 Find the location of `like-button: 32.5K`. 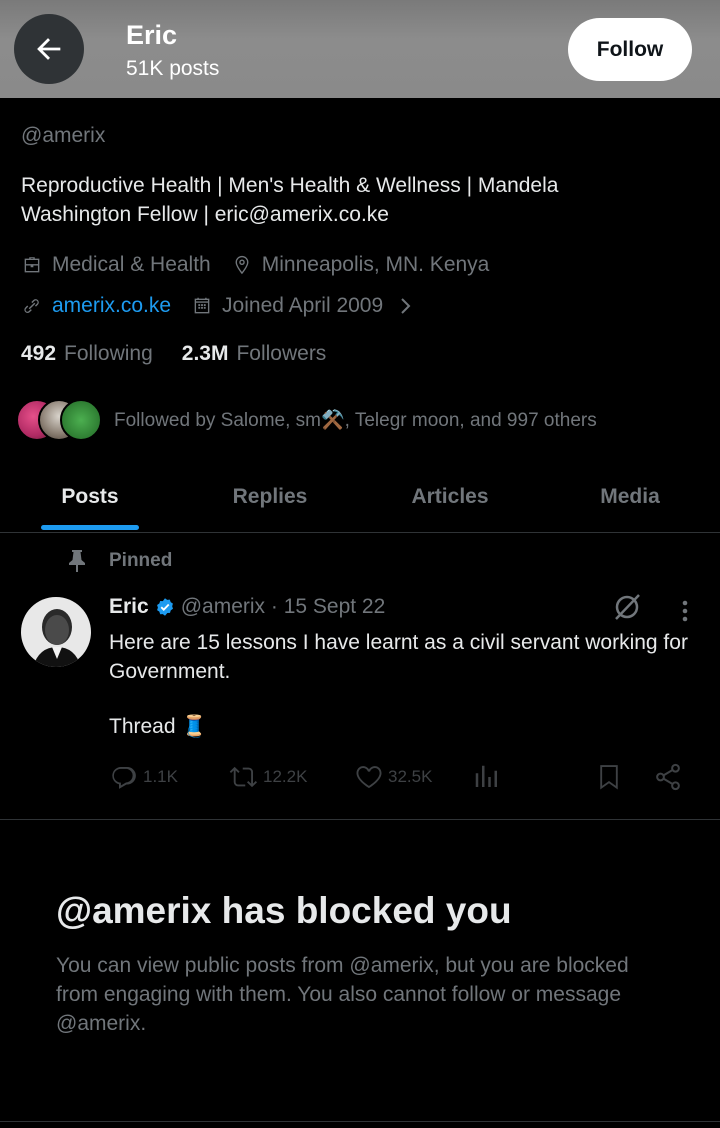

like-button: 32.5K is located at coordinates (393, 777).